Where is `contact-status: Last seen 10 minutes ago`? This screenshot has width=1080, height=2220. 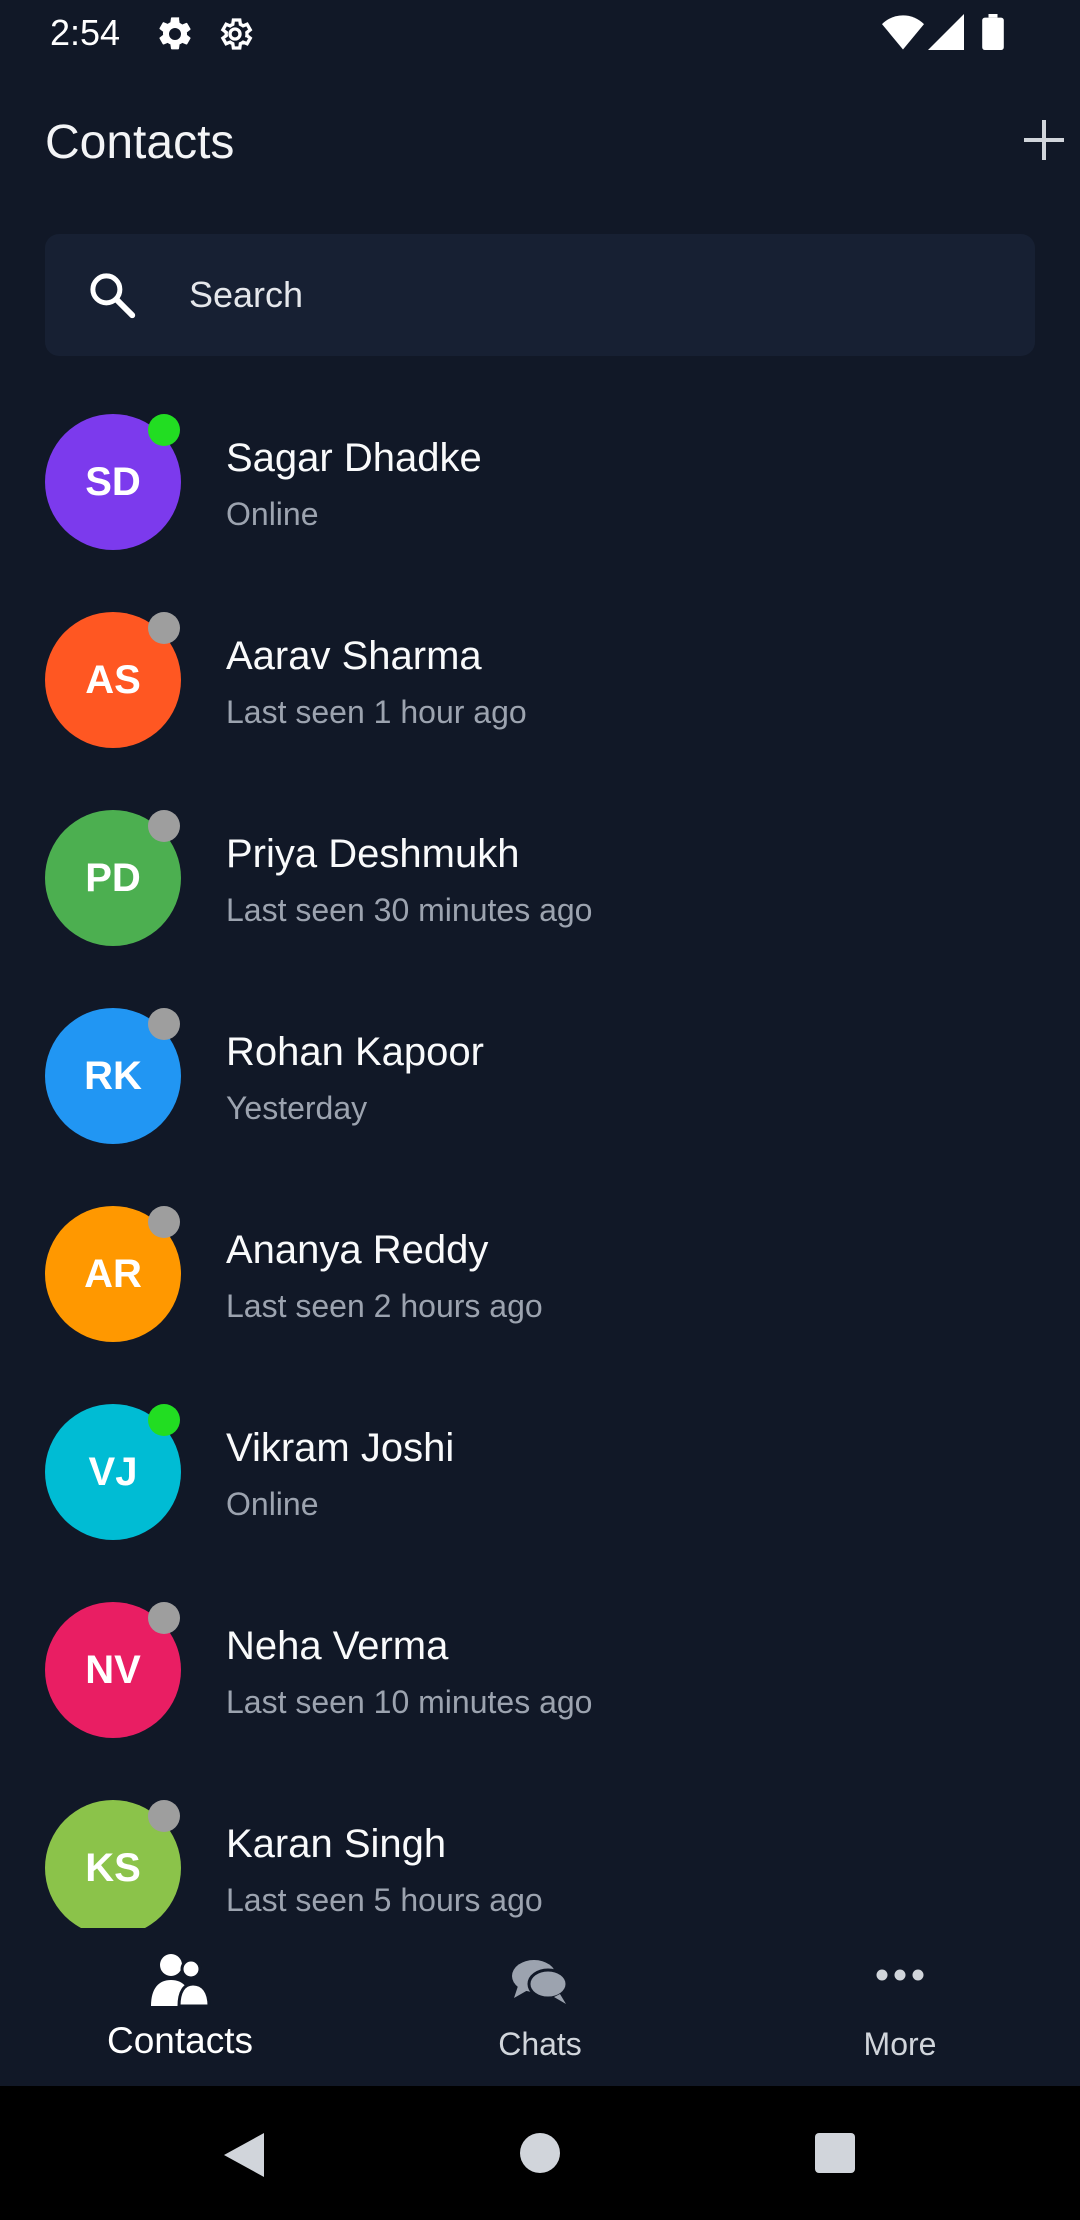
contact-status: Last seen 10 minutes ago is located at coordinates (409, 1702).